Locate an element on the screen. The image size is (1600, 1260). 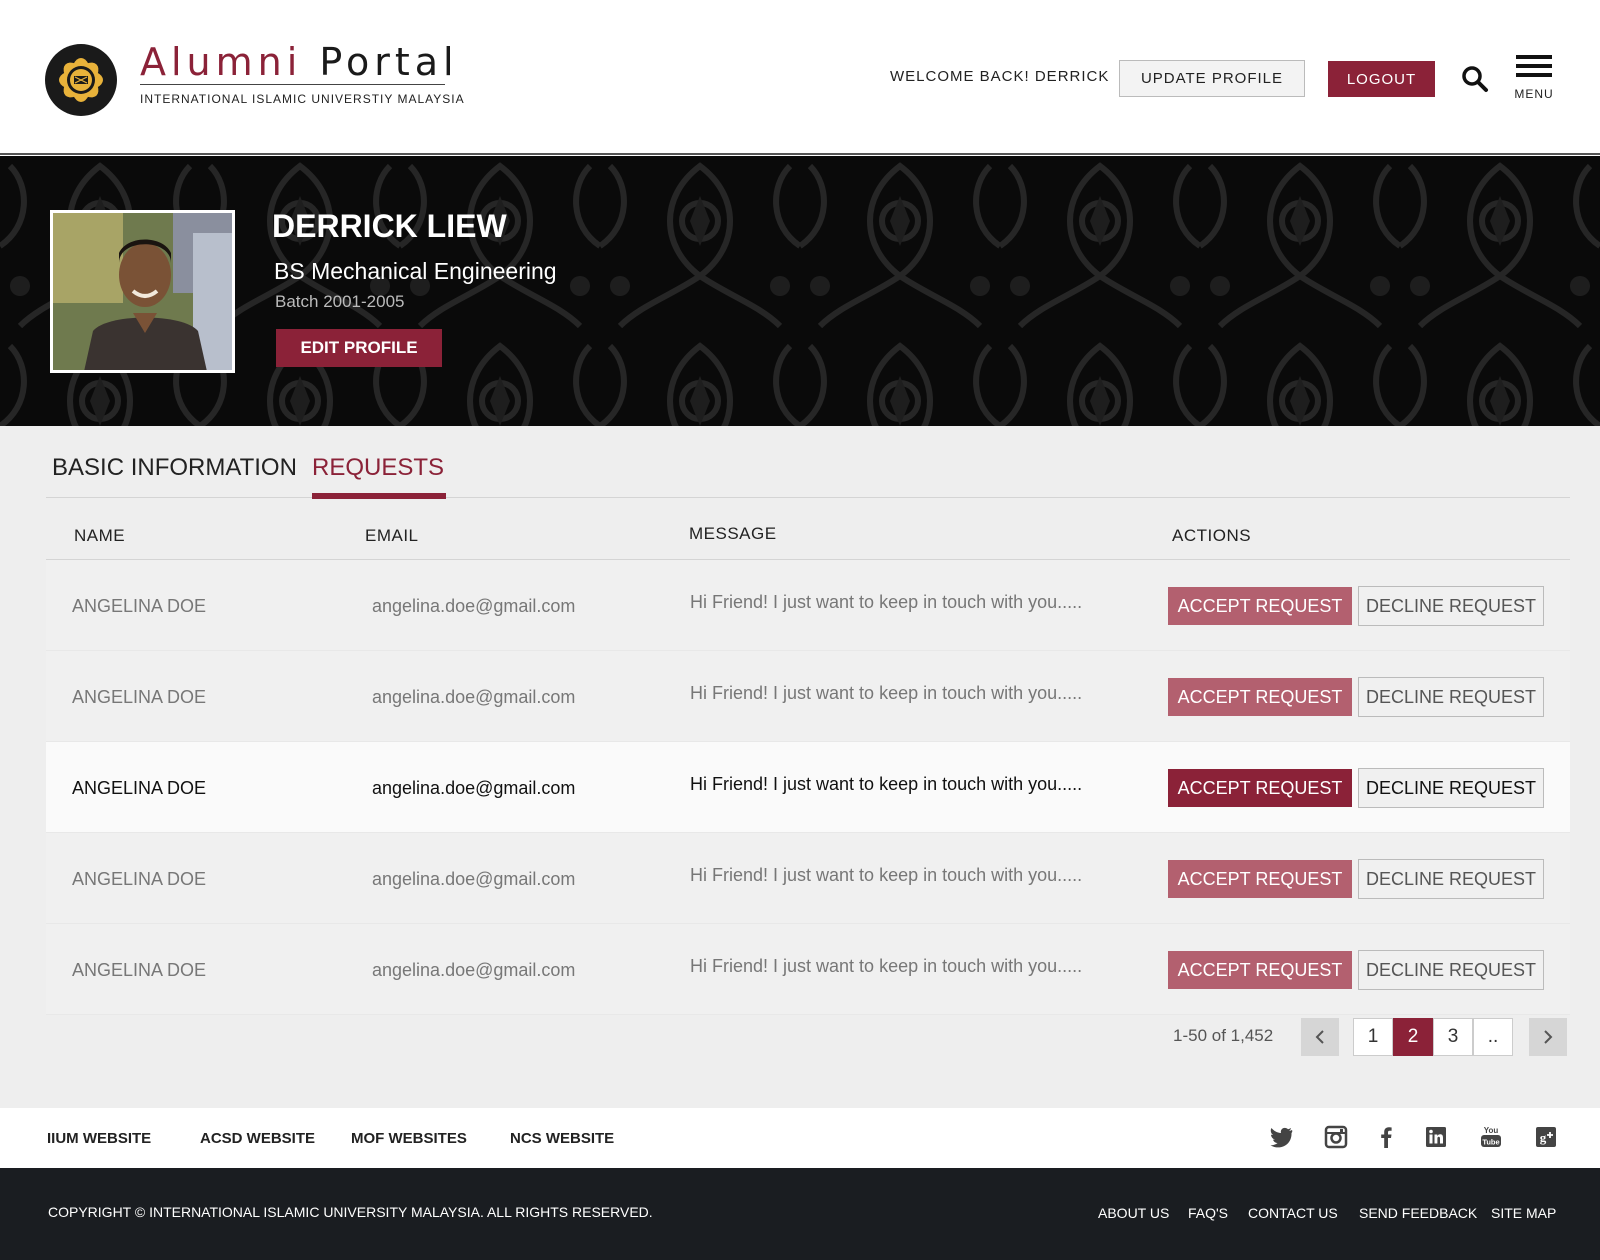
brand-title-part1: Alumni is located at coordinates (221, 62).